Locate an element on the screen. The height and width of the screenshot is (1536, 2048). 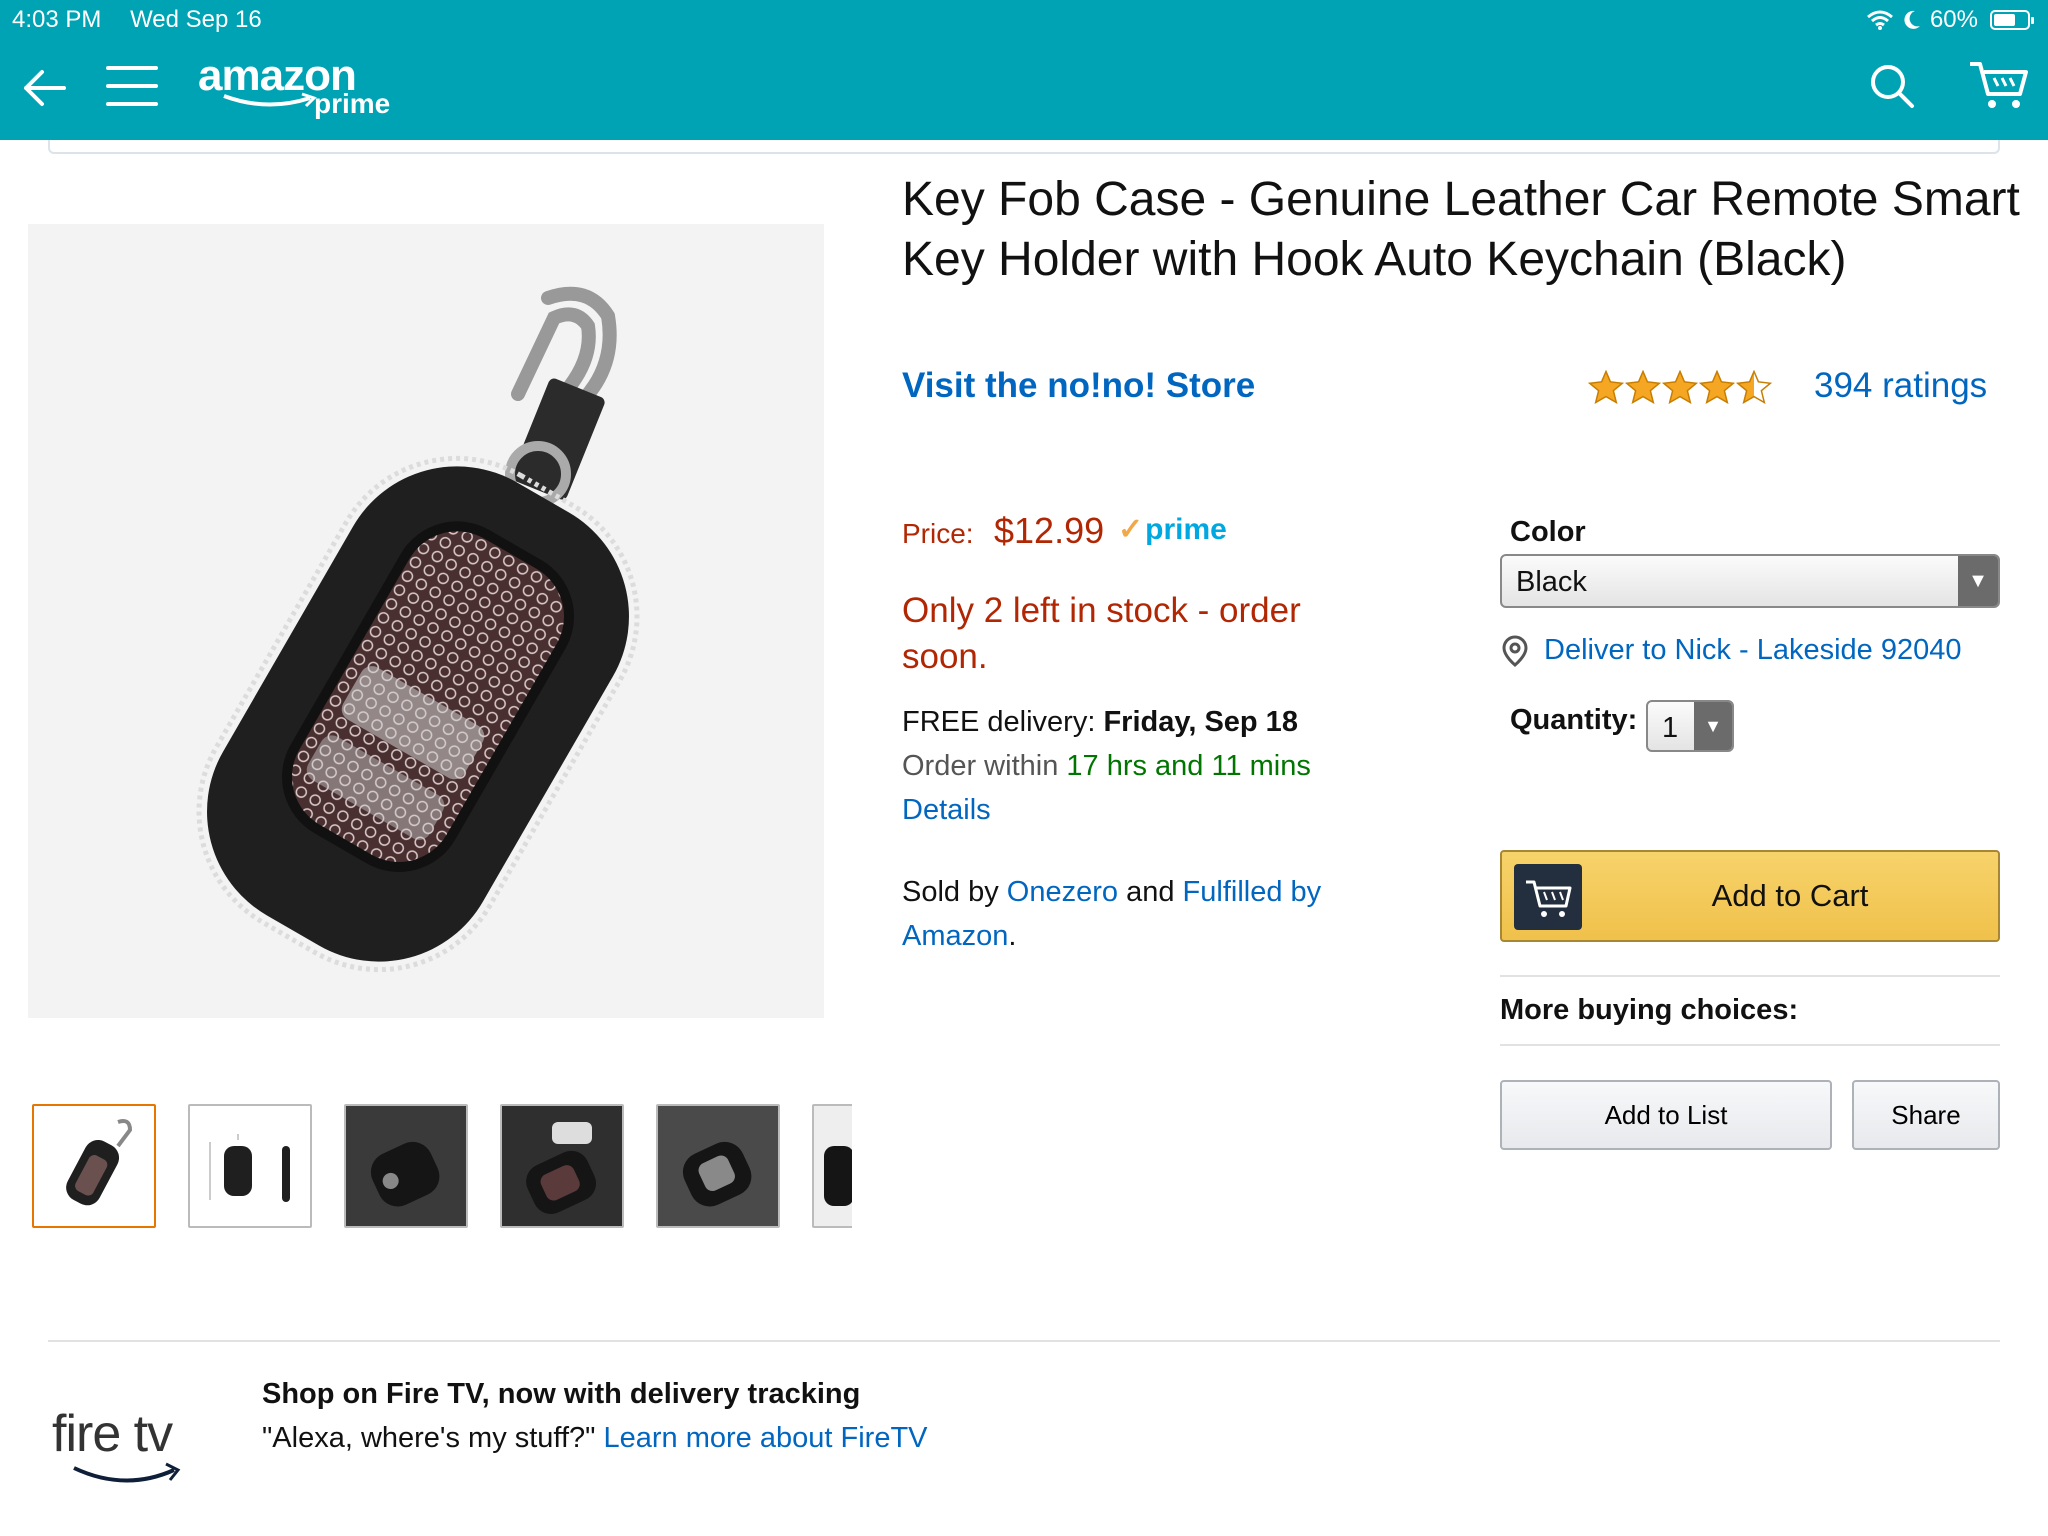
deliver-to-link: Deliver to Nick - Lakeside 92040 is located at coordinates (1730, 650).